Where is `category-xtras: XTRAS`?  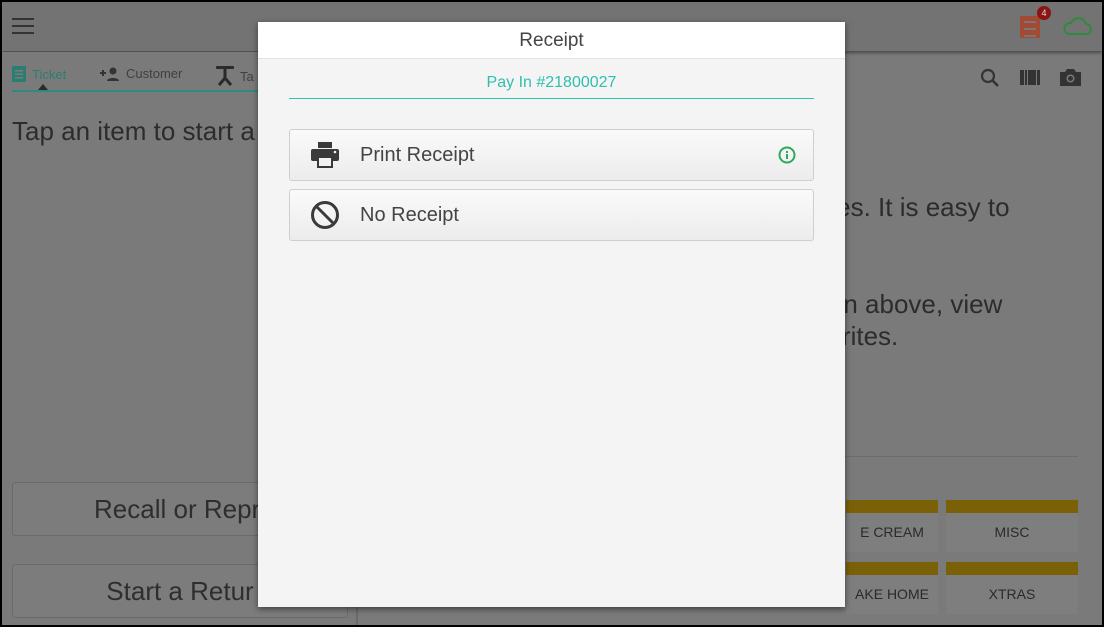 category-xtras: XTRAS is located at coordinates (1012, 588).